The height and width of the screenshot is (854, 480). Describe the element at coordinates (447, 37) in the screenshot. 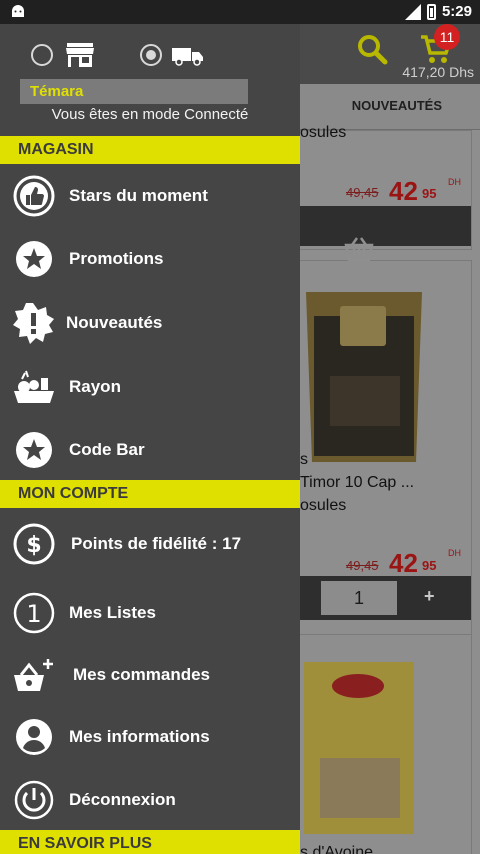

I see `cart-count-badge: 11` at that location.